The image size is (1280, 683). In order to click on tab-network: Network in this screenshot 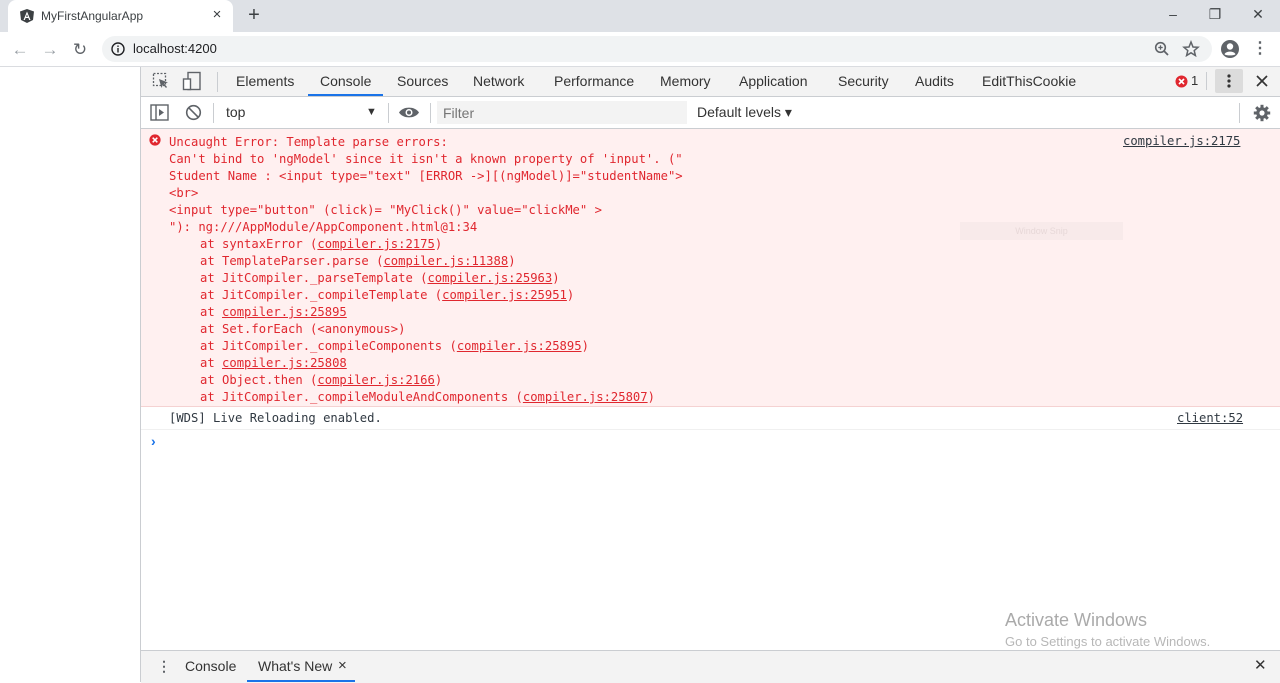, I will do `click(498, 81)`.